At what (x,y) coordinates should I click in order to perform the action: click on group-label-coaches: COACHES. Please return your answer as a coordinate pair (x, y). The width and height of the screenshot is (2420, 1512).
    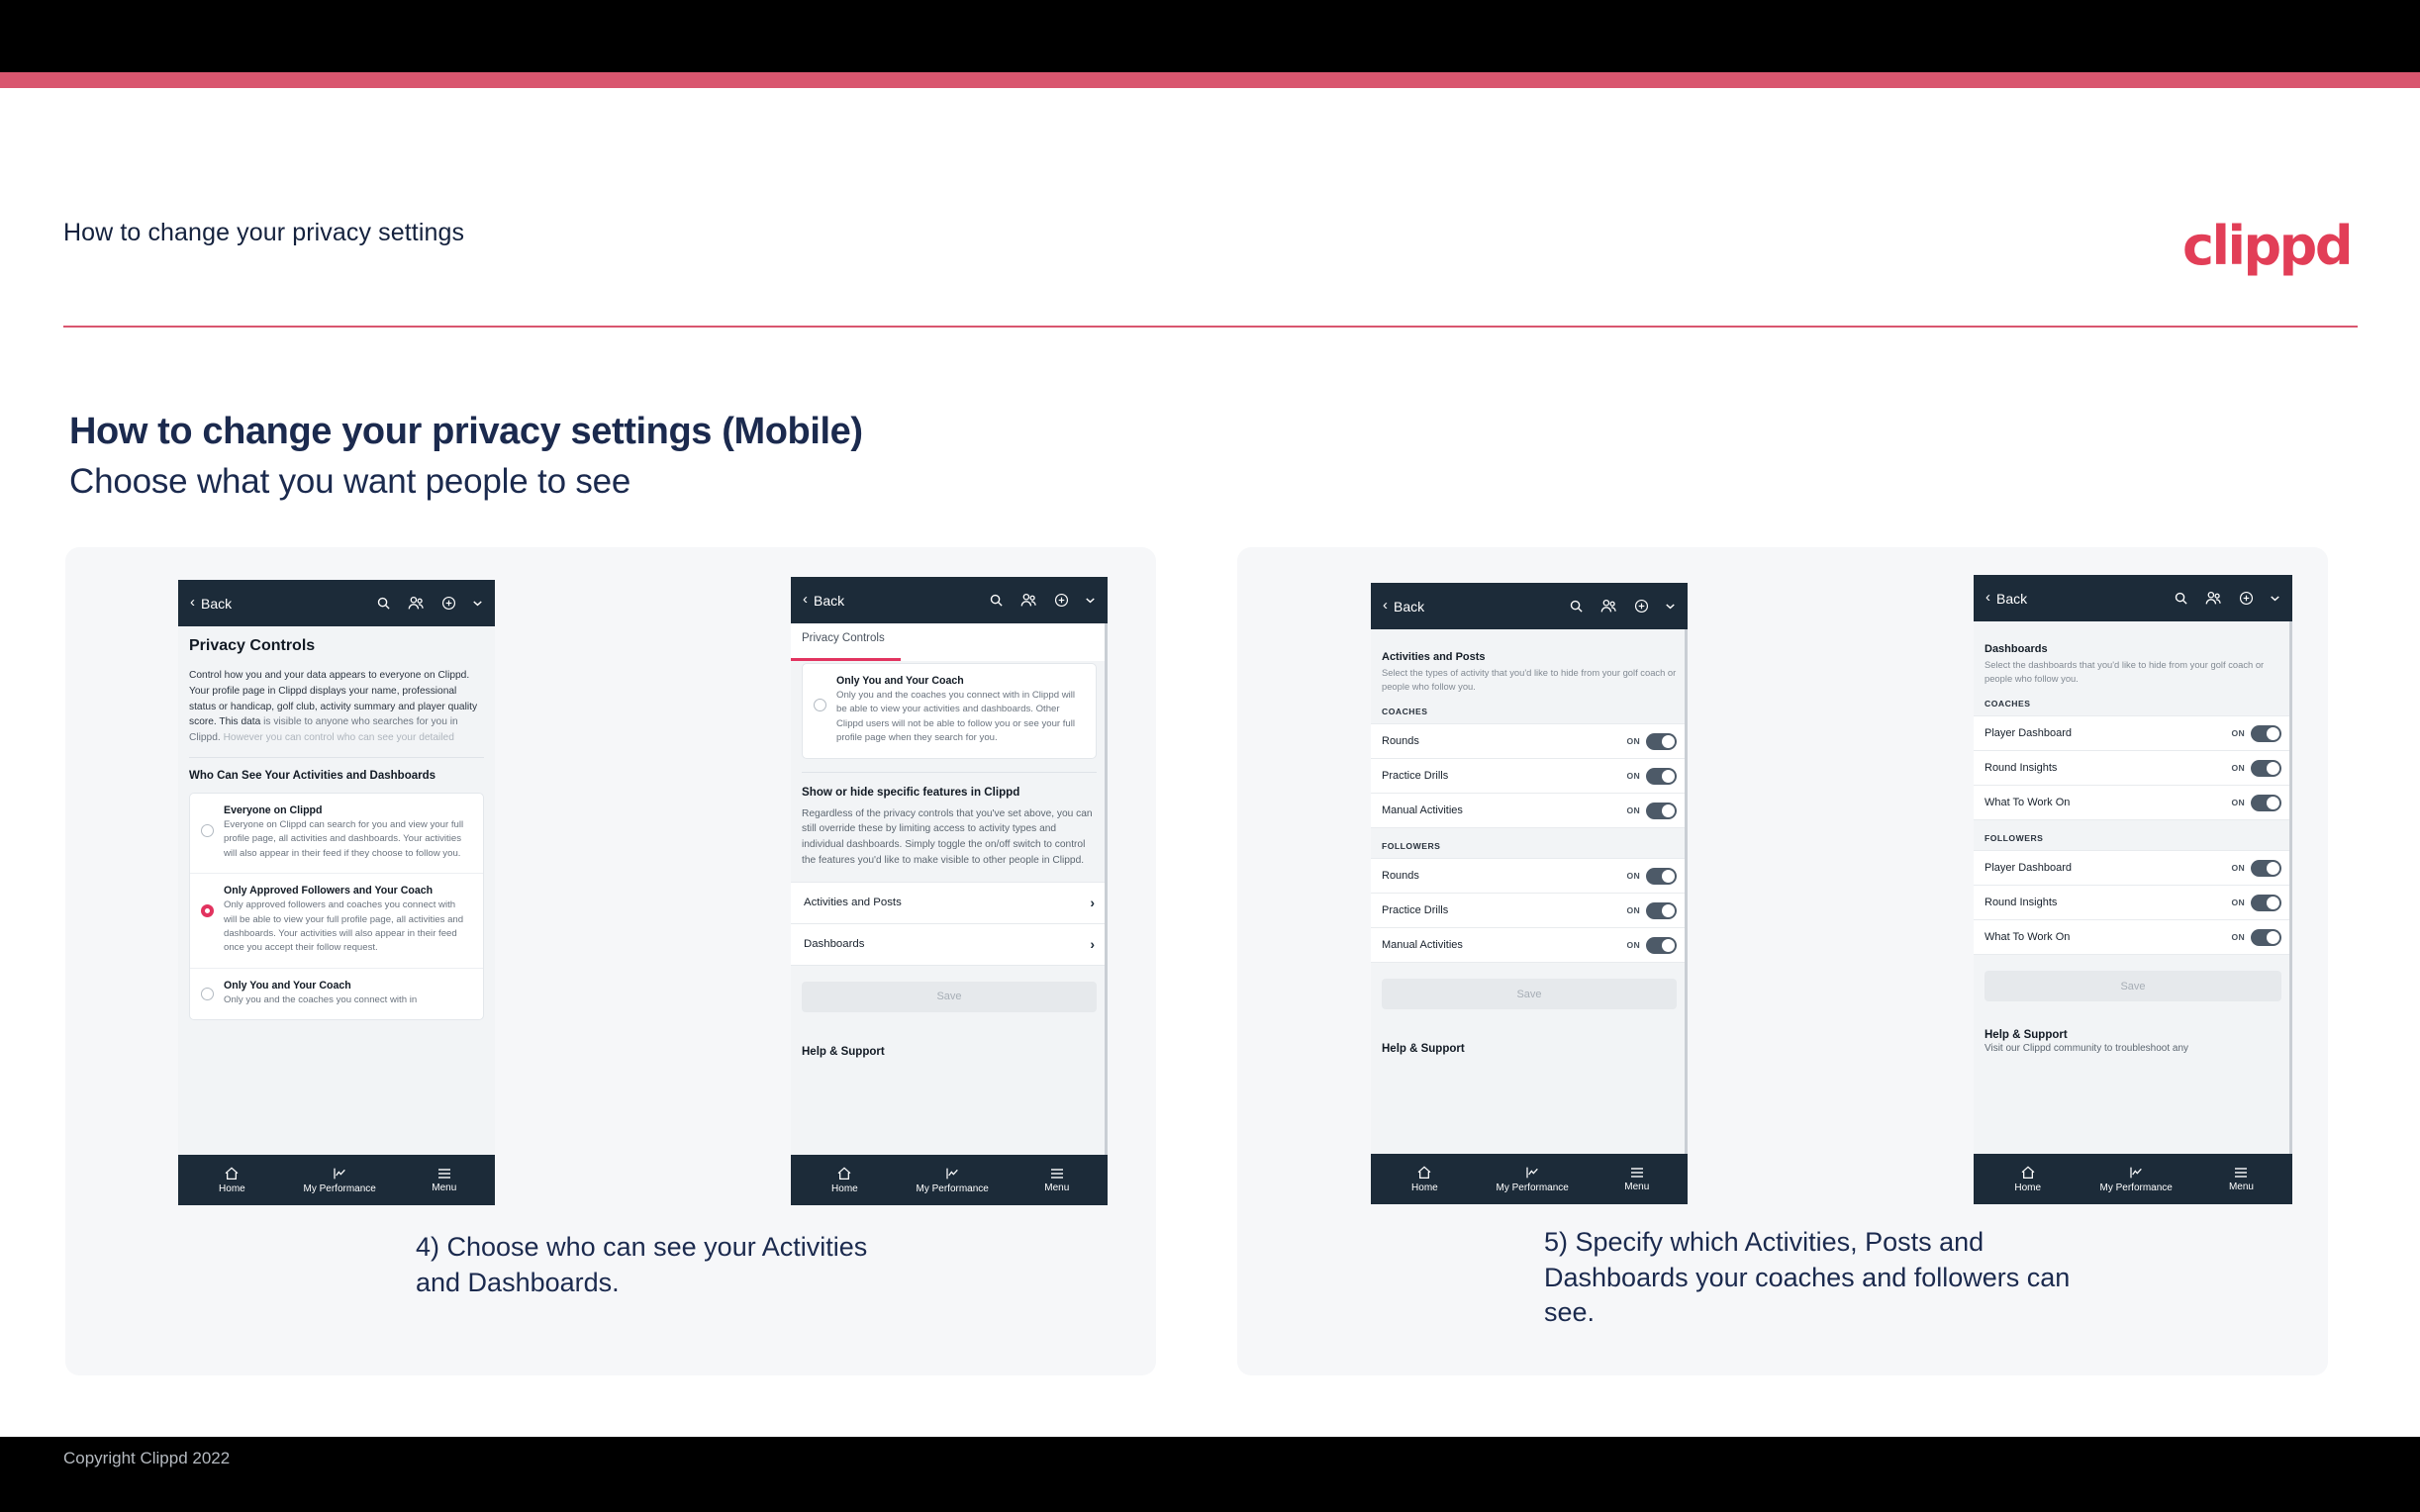
    Looking at the image, I should click on (2007, 704).